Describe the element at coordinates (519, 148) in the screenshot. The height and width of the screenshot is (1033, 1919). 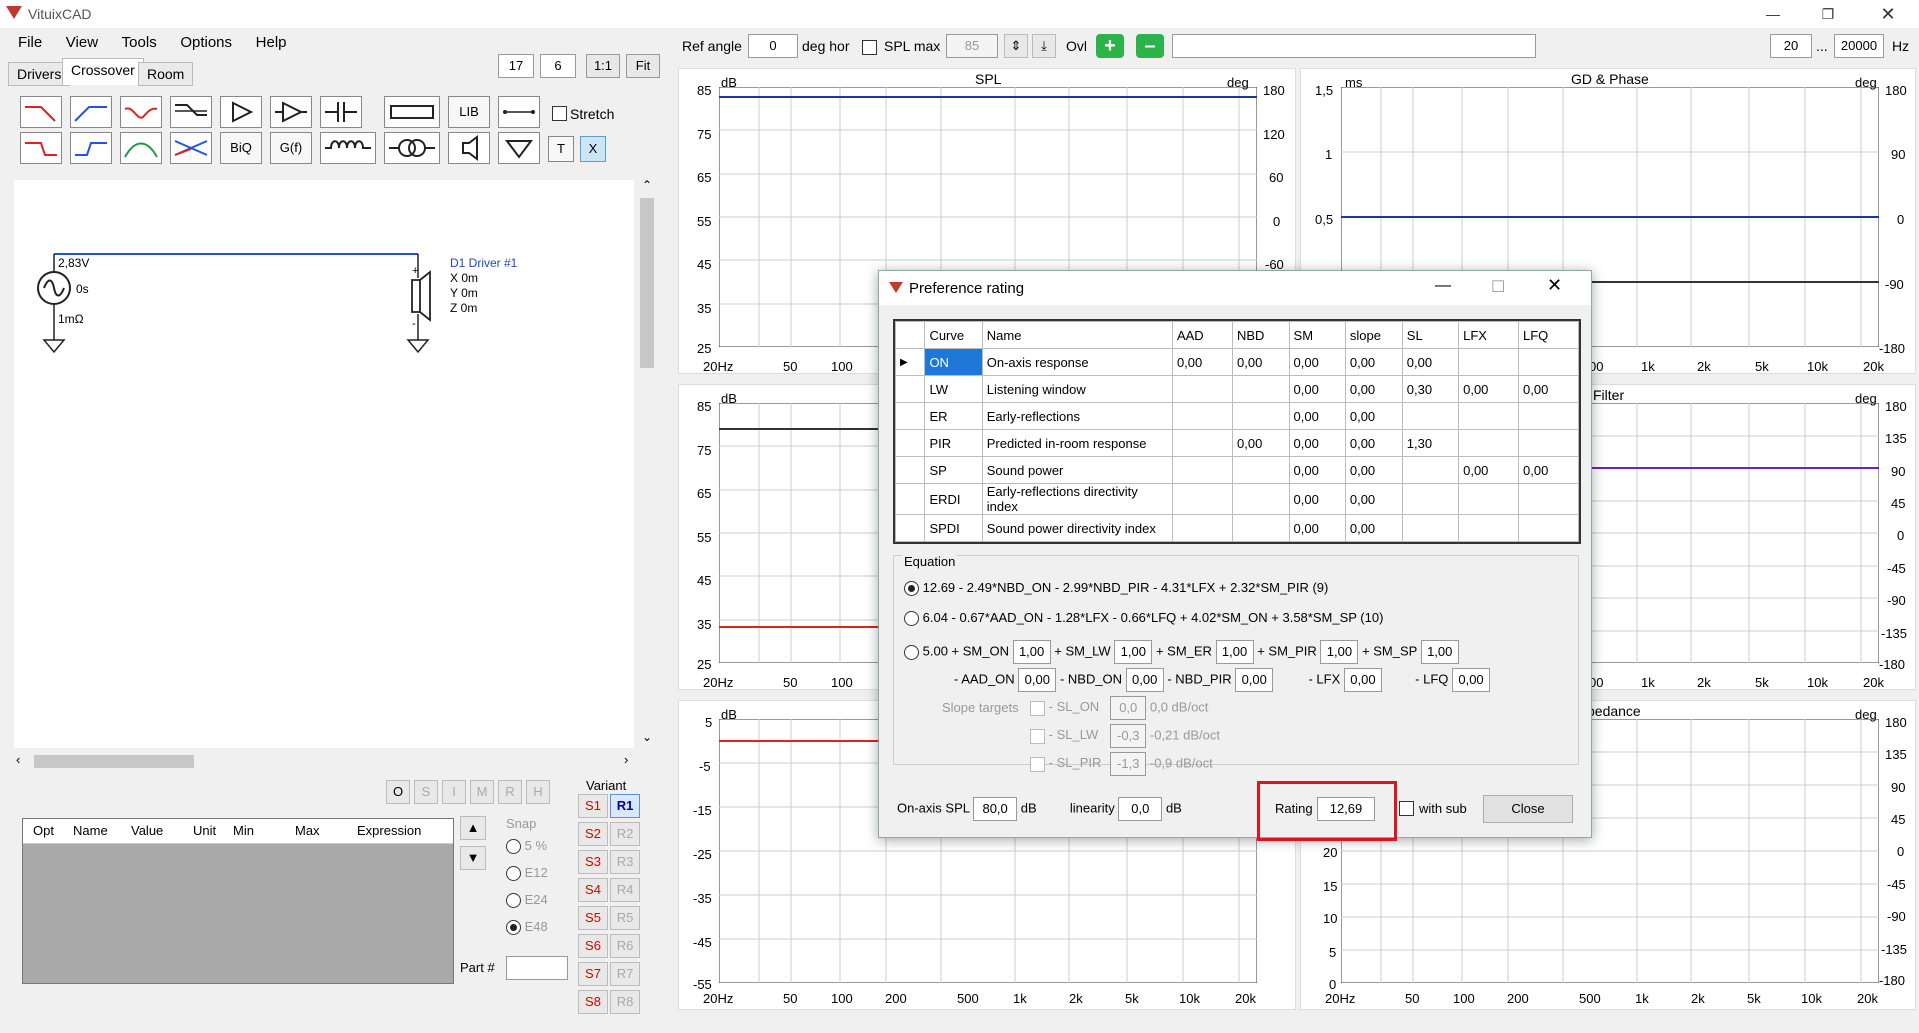
I see `ground-button` at that location.